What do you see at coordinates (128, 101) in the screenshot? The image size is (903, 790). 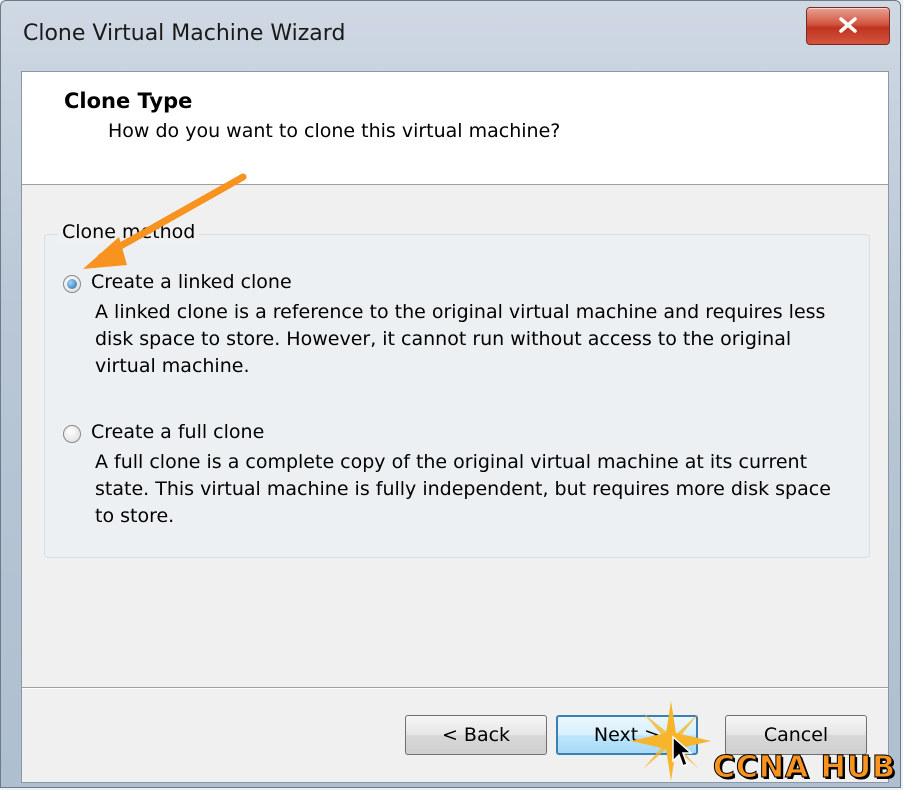 I see `page-title: Clone Type` at bounding box center [128, 101].